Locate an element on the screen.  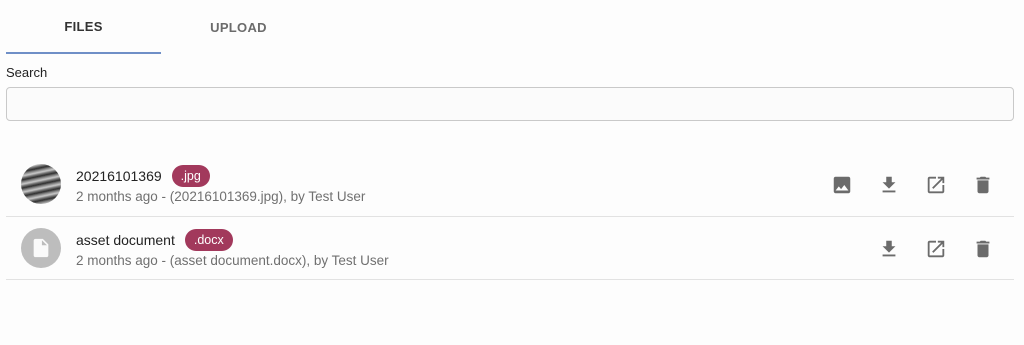
preview-image-button is located at coordinates (841, 184).